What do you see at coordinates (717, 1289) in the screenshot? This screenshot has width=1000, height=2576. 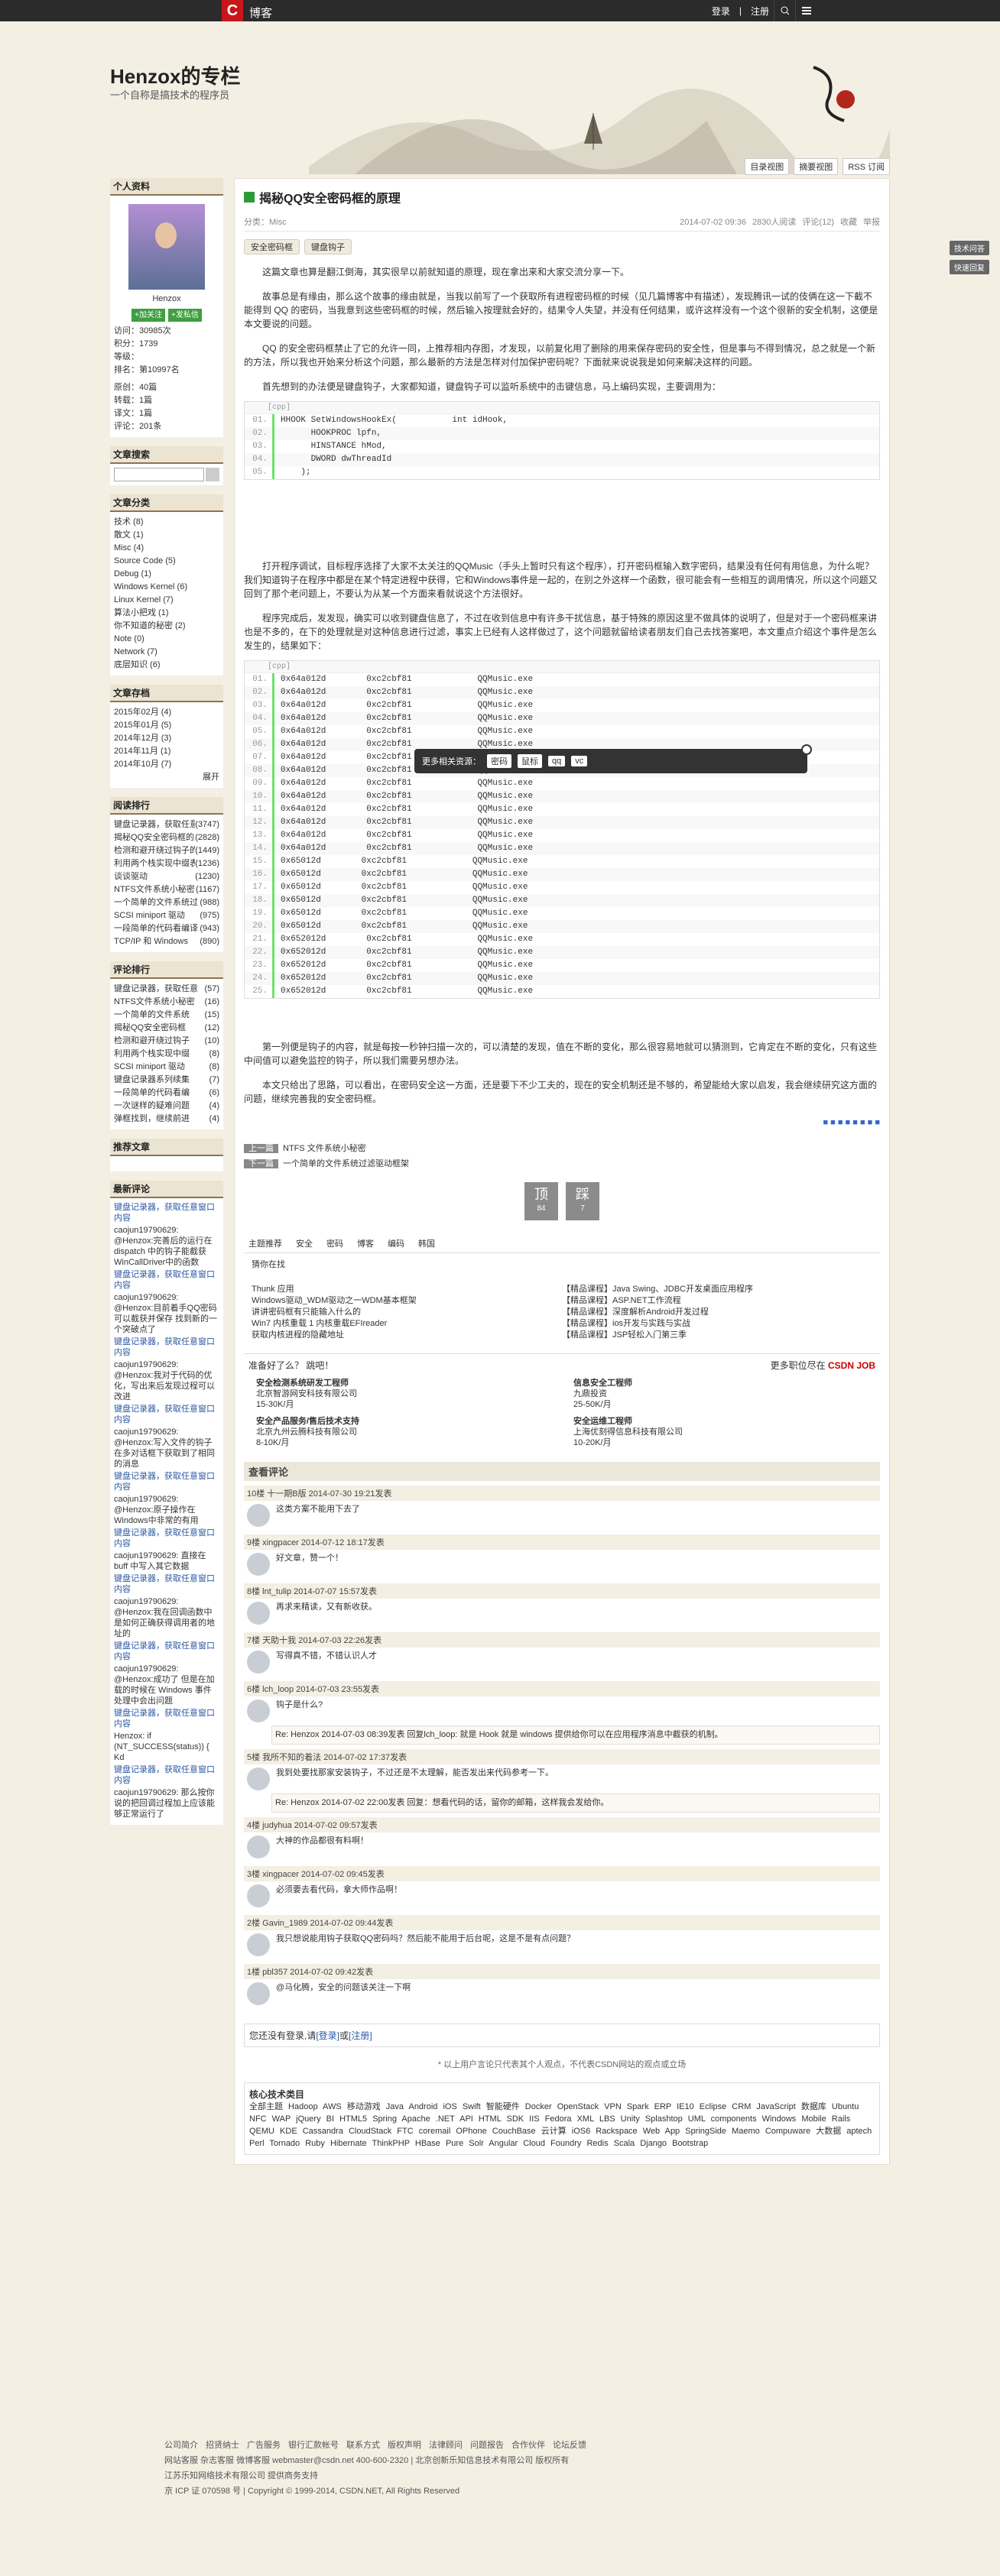 I see `course-link: 【精品课程】Java Swing、JDBC开发桌面应用程序` at bounding box center [717, 1289].